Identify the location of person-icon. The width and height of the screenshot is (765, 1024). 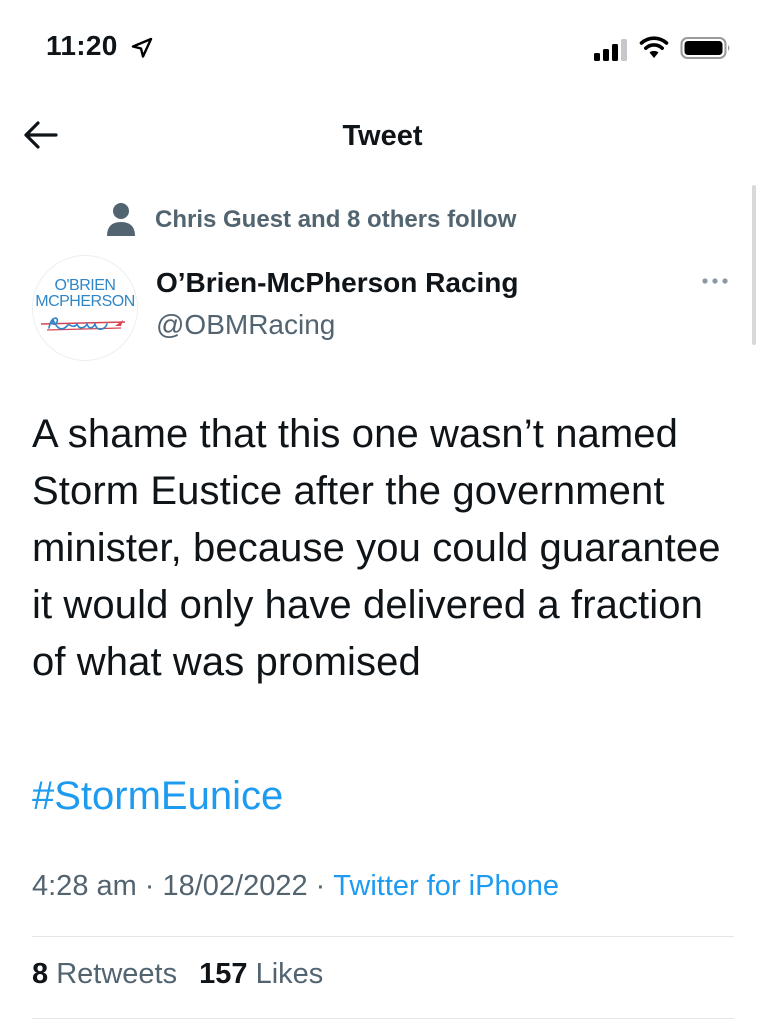
(121, 219).